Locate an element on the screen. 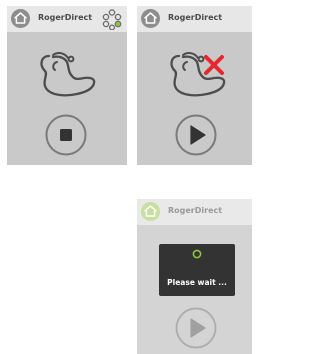 The height and width of the screenshot is (354, 320). spinner-icon is located at coordinates (197, 254).